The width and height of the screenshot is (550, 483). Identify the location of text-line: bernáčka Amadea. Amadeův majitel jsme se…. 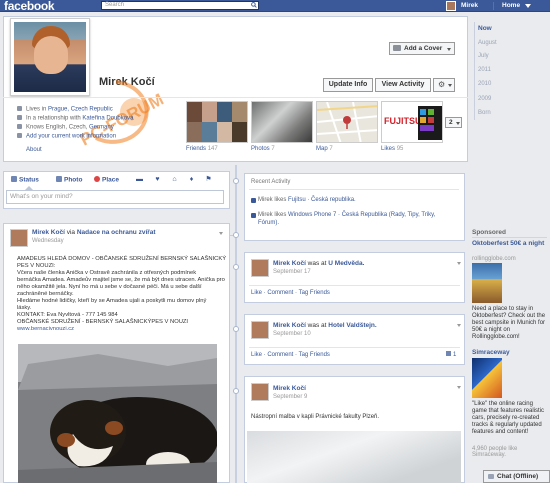
(121, 280).